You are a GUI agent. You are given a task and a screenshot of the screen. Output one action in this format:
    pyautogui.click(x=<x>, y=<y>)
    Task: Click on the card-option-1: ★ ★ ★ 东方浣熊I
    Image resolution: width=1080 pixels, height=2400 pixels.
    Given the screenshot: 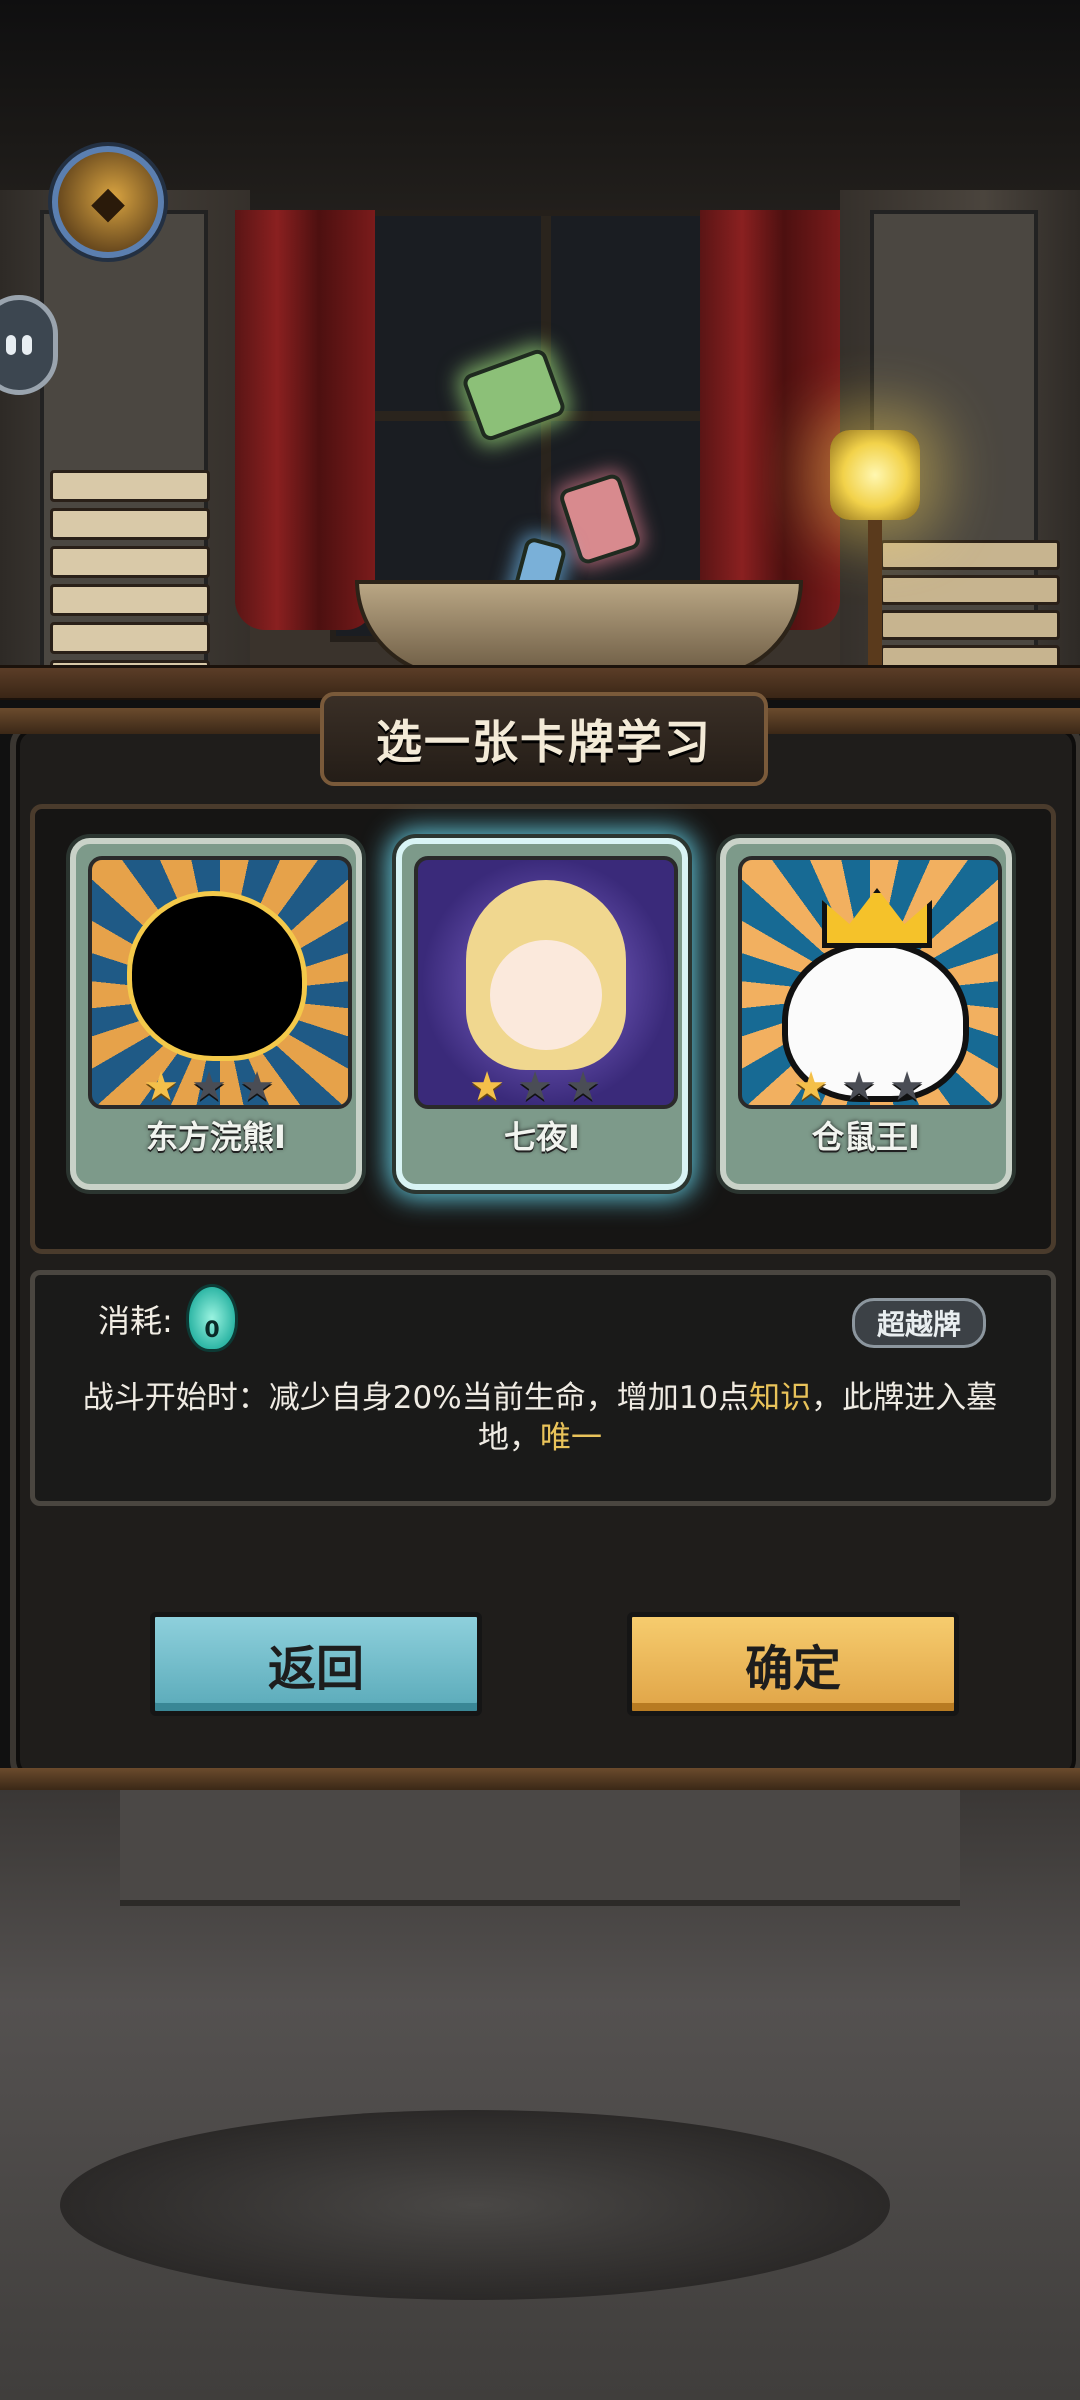 What is the action you would take?
    pyautogui.click(x=216, y=1014)
    